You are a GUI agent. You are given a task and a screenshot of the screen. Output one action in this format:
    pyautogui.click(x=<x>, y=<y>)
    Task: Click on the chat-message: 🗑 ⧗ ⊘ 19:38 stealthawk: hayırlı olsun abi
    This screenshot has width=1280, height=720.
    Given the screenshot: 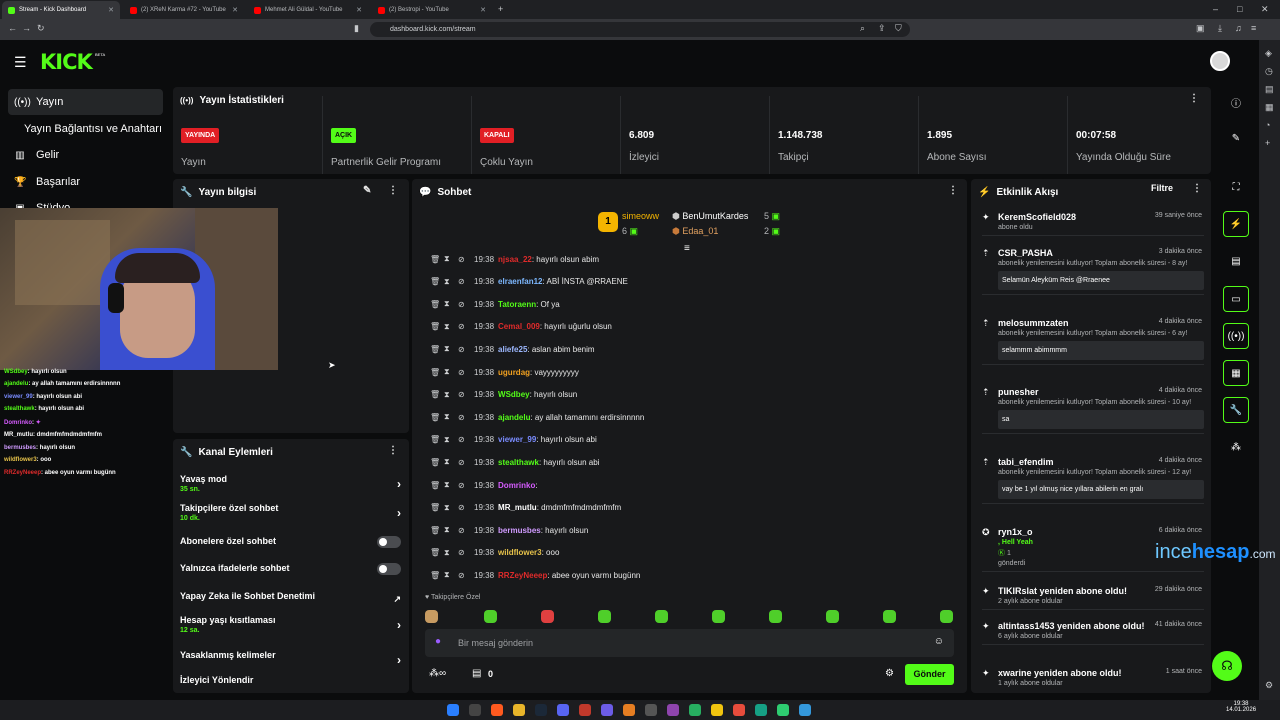 What is the action you would take?
    pyautogui.click(x=514, y=462)
    